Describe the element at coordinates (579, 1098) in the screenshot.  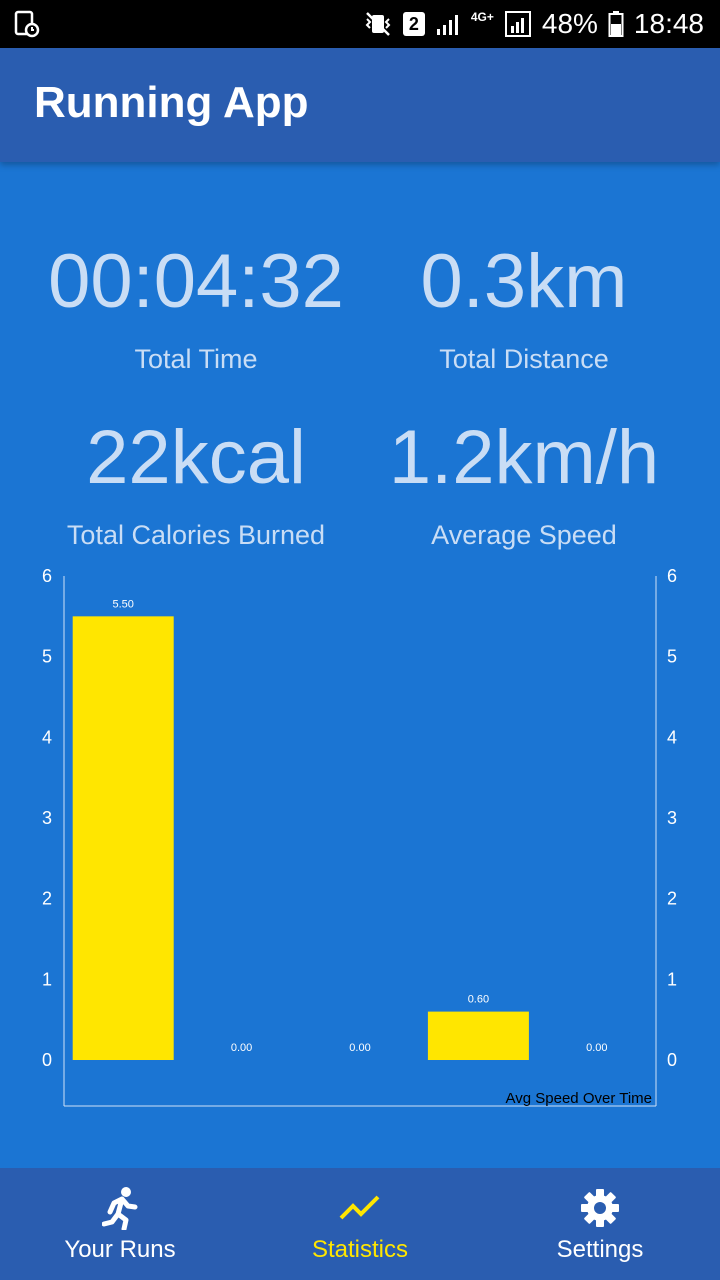
I see `chart-description: Avg Speed Over Time` at that location.